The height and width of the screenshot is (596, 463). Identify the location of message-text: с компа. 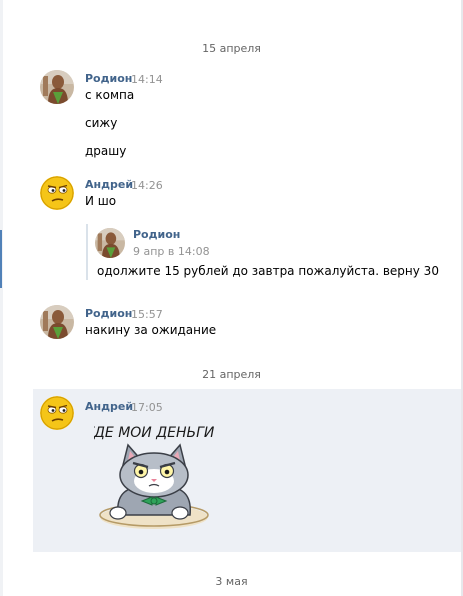
(110, 95).